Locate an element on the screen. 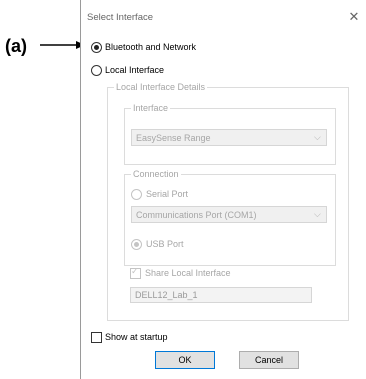 This screenshot has height=379, width=366. serial-port-label: Serial Port is located at coordinates (167, 194).